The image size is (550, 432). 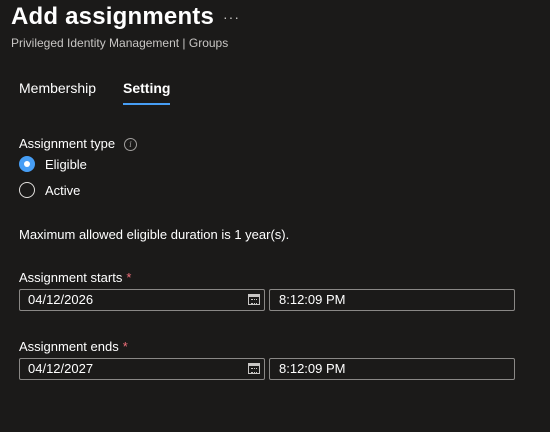 What do you see at coordinates (113, 16) in the screenshot?
I see `page-title: Add assignments` at bounding box center [113, 16].